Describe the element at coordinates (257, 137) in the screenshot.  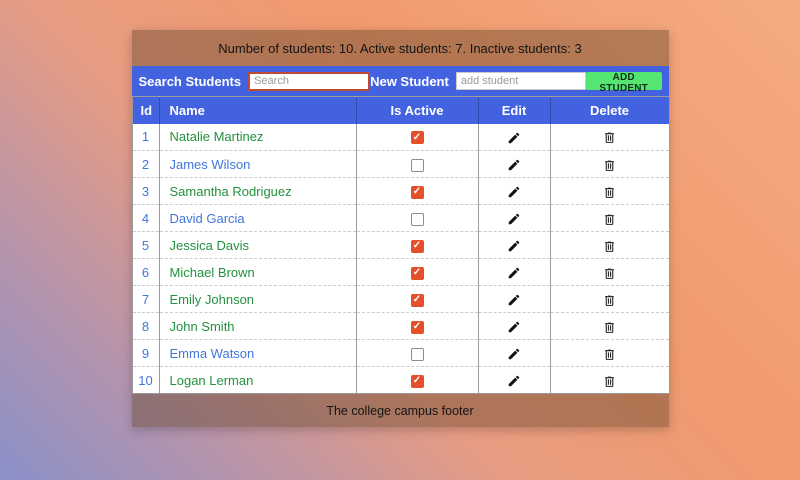
I see `student-name: Natalie Martinez` at that location.